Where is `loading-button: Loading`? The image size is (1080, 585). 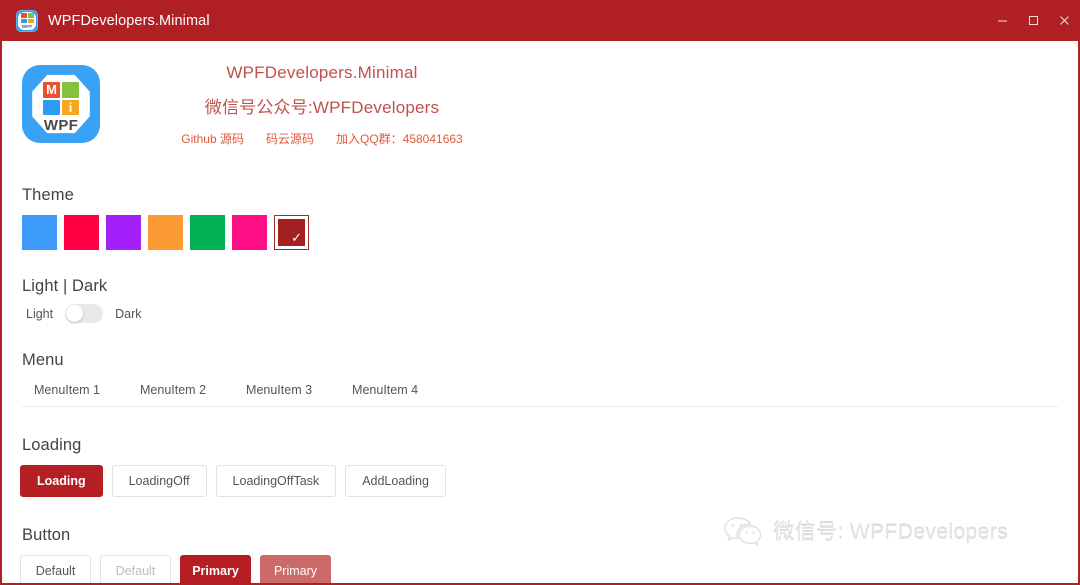
loading-button: Loading is located at coordinates (61, 481).